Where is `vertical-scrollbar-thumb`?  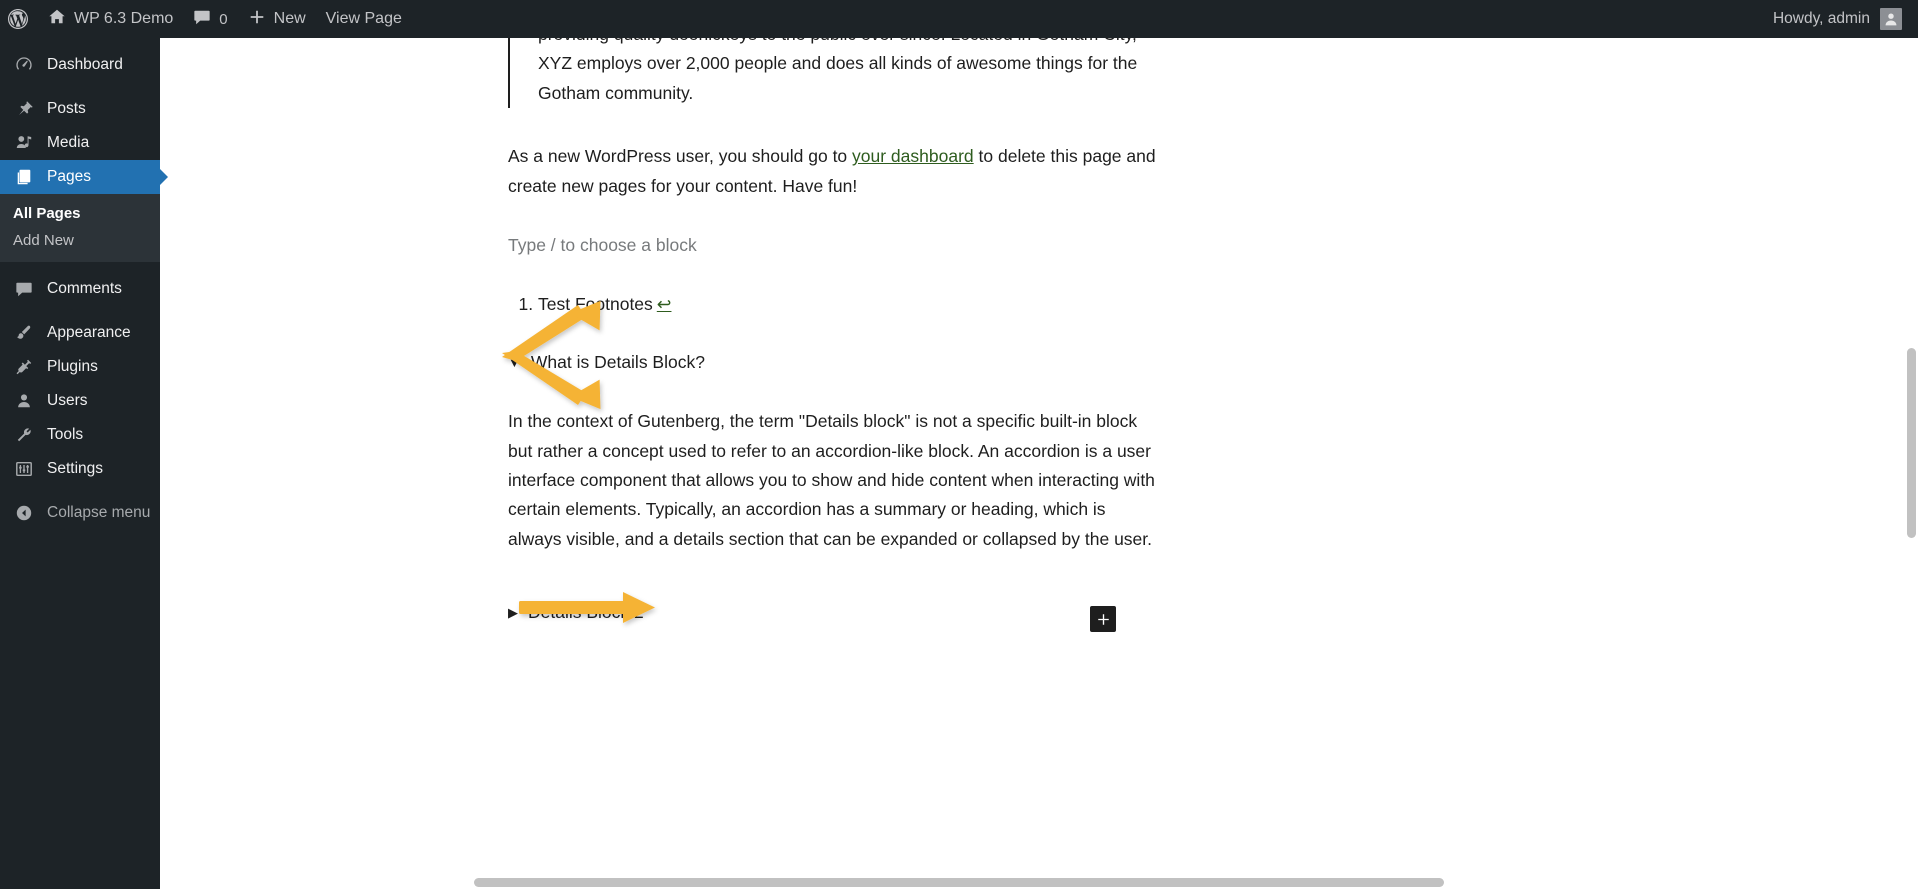 vertical-scrollbar-thumb is located at coordinates (1911, 443).